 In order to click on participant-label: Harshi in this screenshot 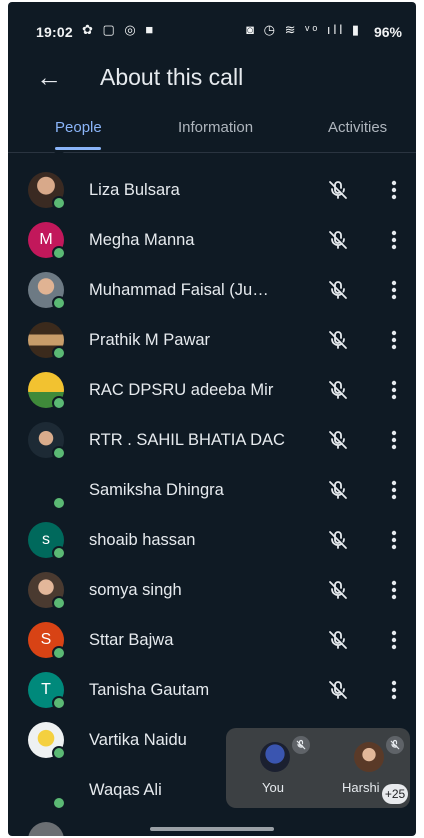, I will do `click(361, 787)`.